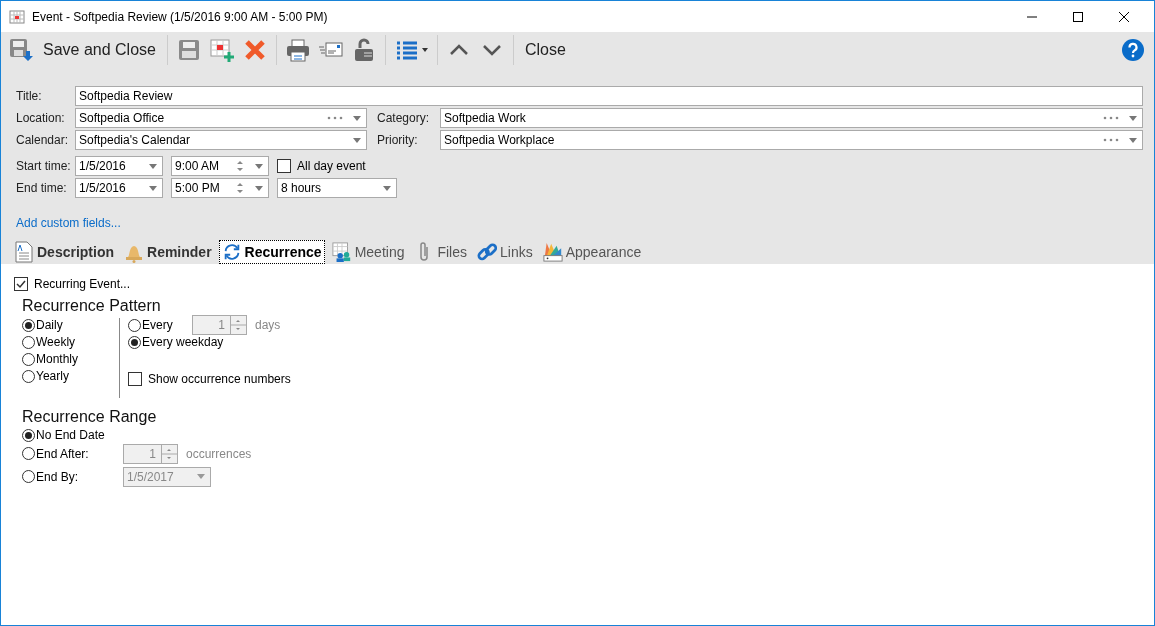  Describe the element at coordinates (545, 50) in the screenshot. I see `close-button: Close` at that location.